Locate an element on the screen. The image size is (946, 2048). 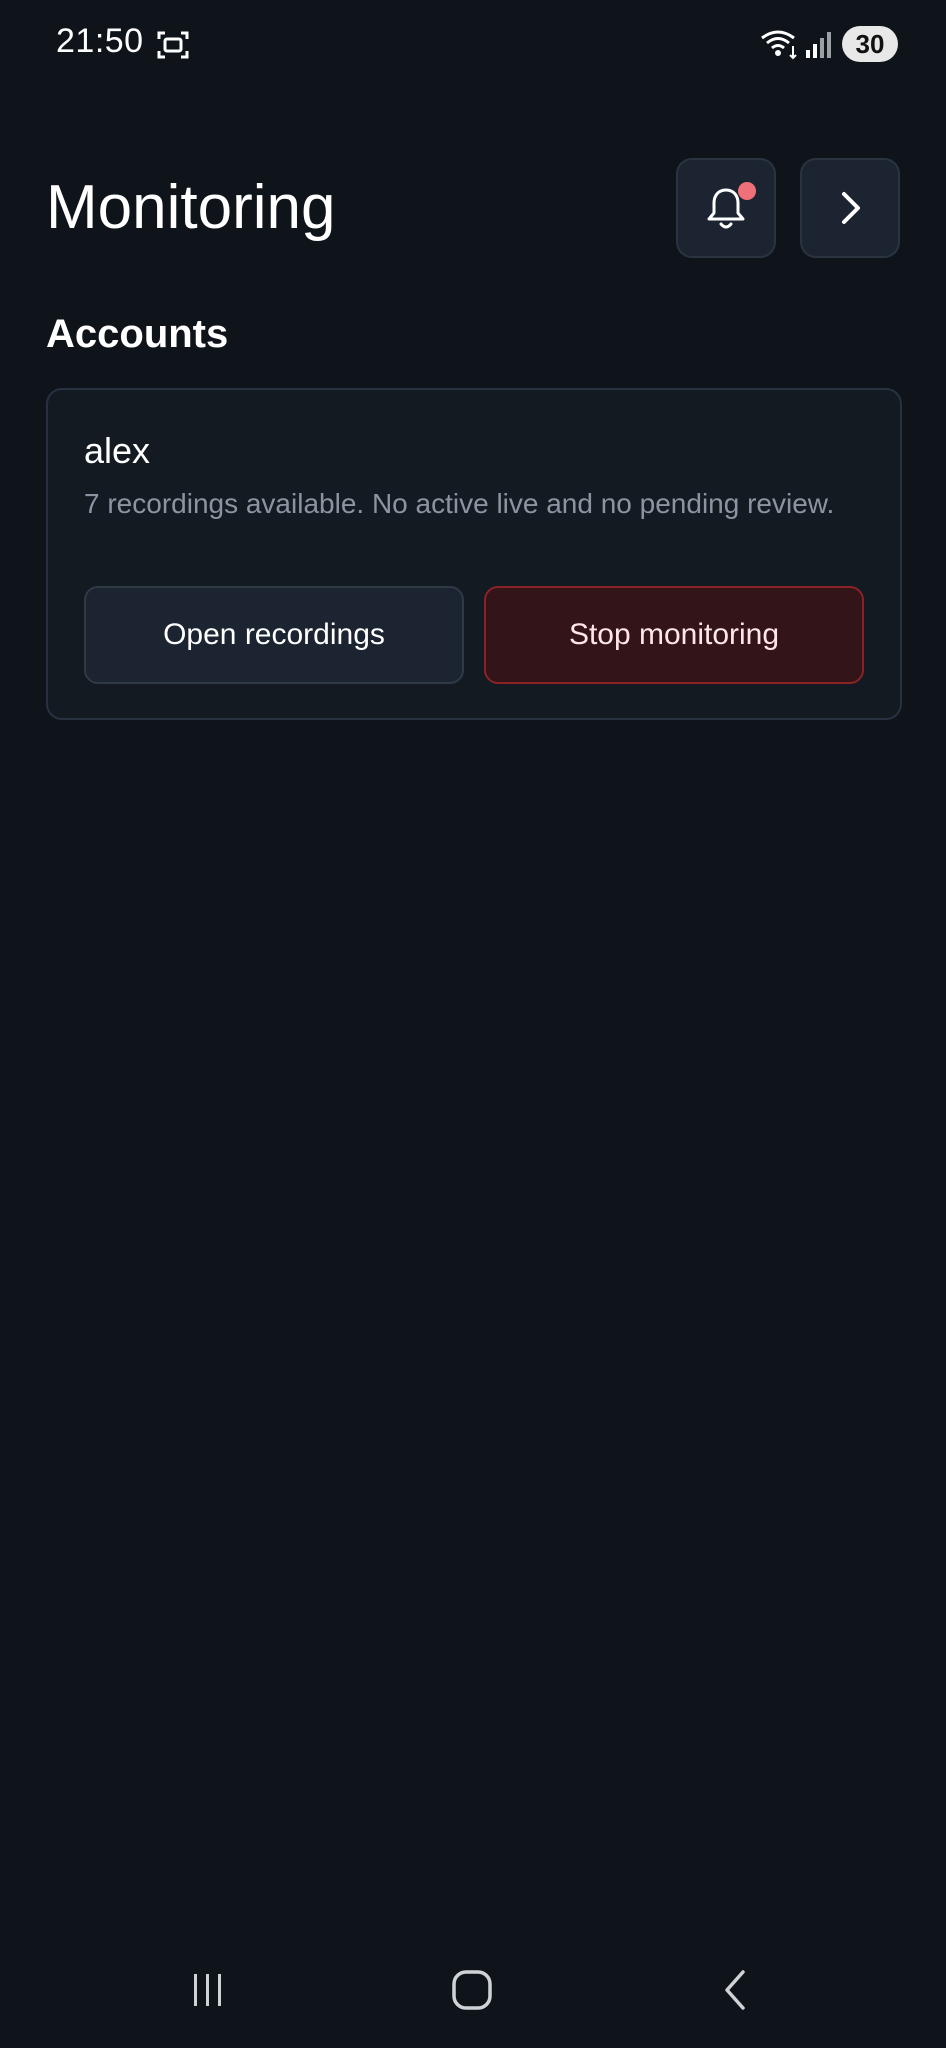
notifications-button is located at coordinates (726, 208).